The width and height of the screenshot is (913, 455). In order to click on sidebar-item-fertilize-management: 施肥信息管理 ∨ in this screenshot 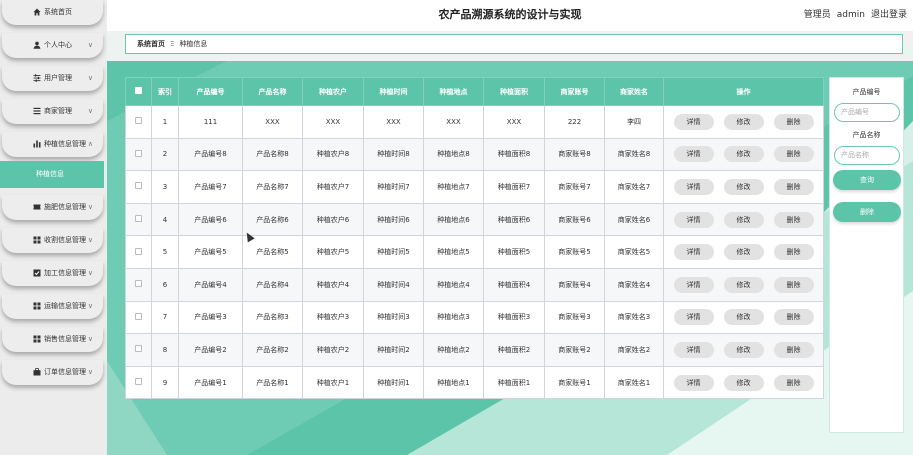, I will do `click(52, 207)`.